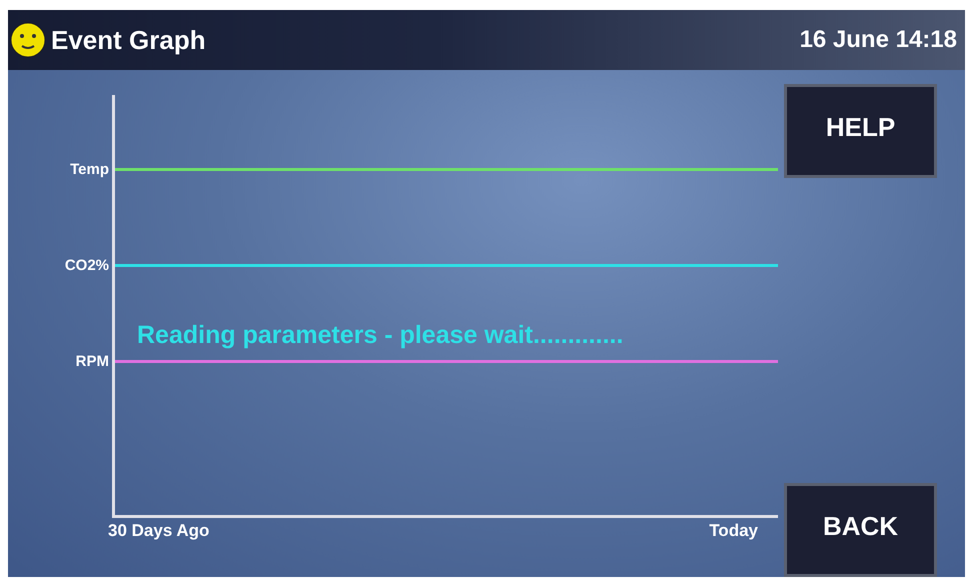  I want to click on back-button: BACK, so click(860, 530).